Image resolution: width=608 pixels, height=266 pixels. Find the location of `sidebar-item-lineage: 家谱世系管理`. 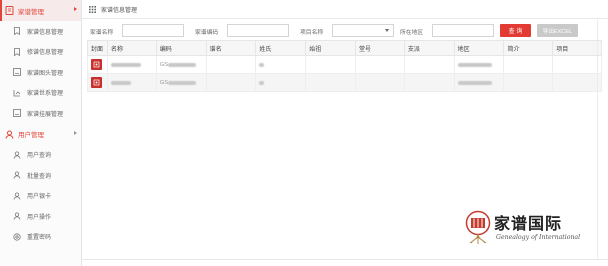

sidebar-item-lineage: 家谱世系管理 is located at coordinates (40, 93).